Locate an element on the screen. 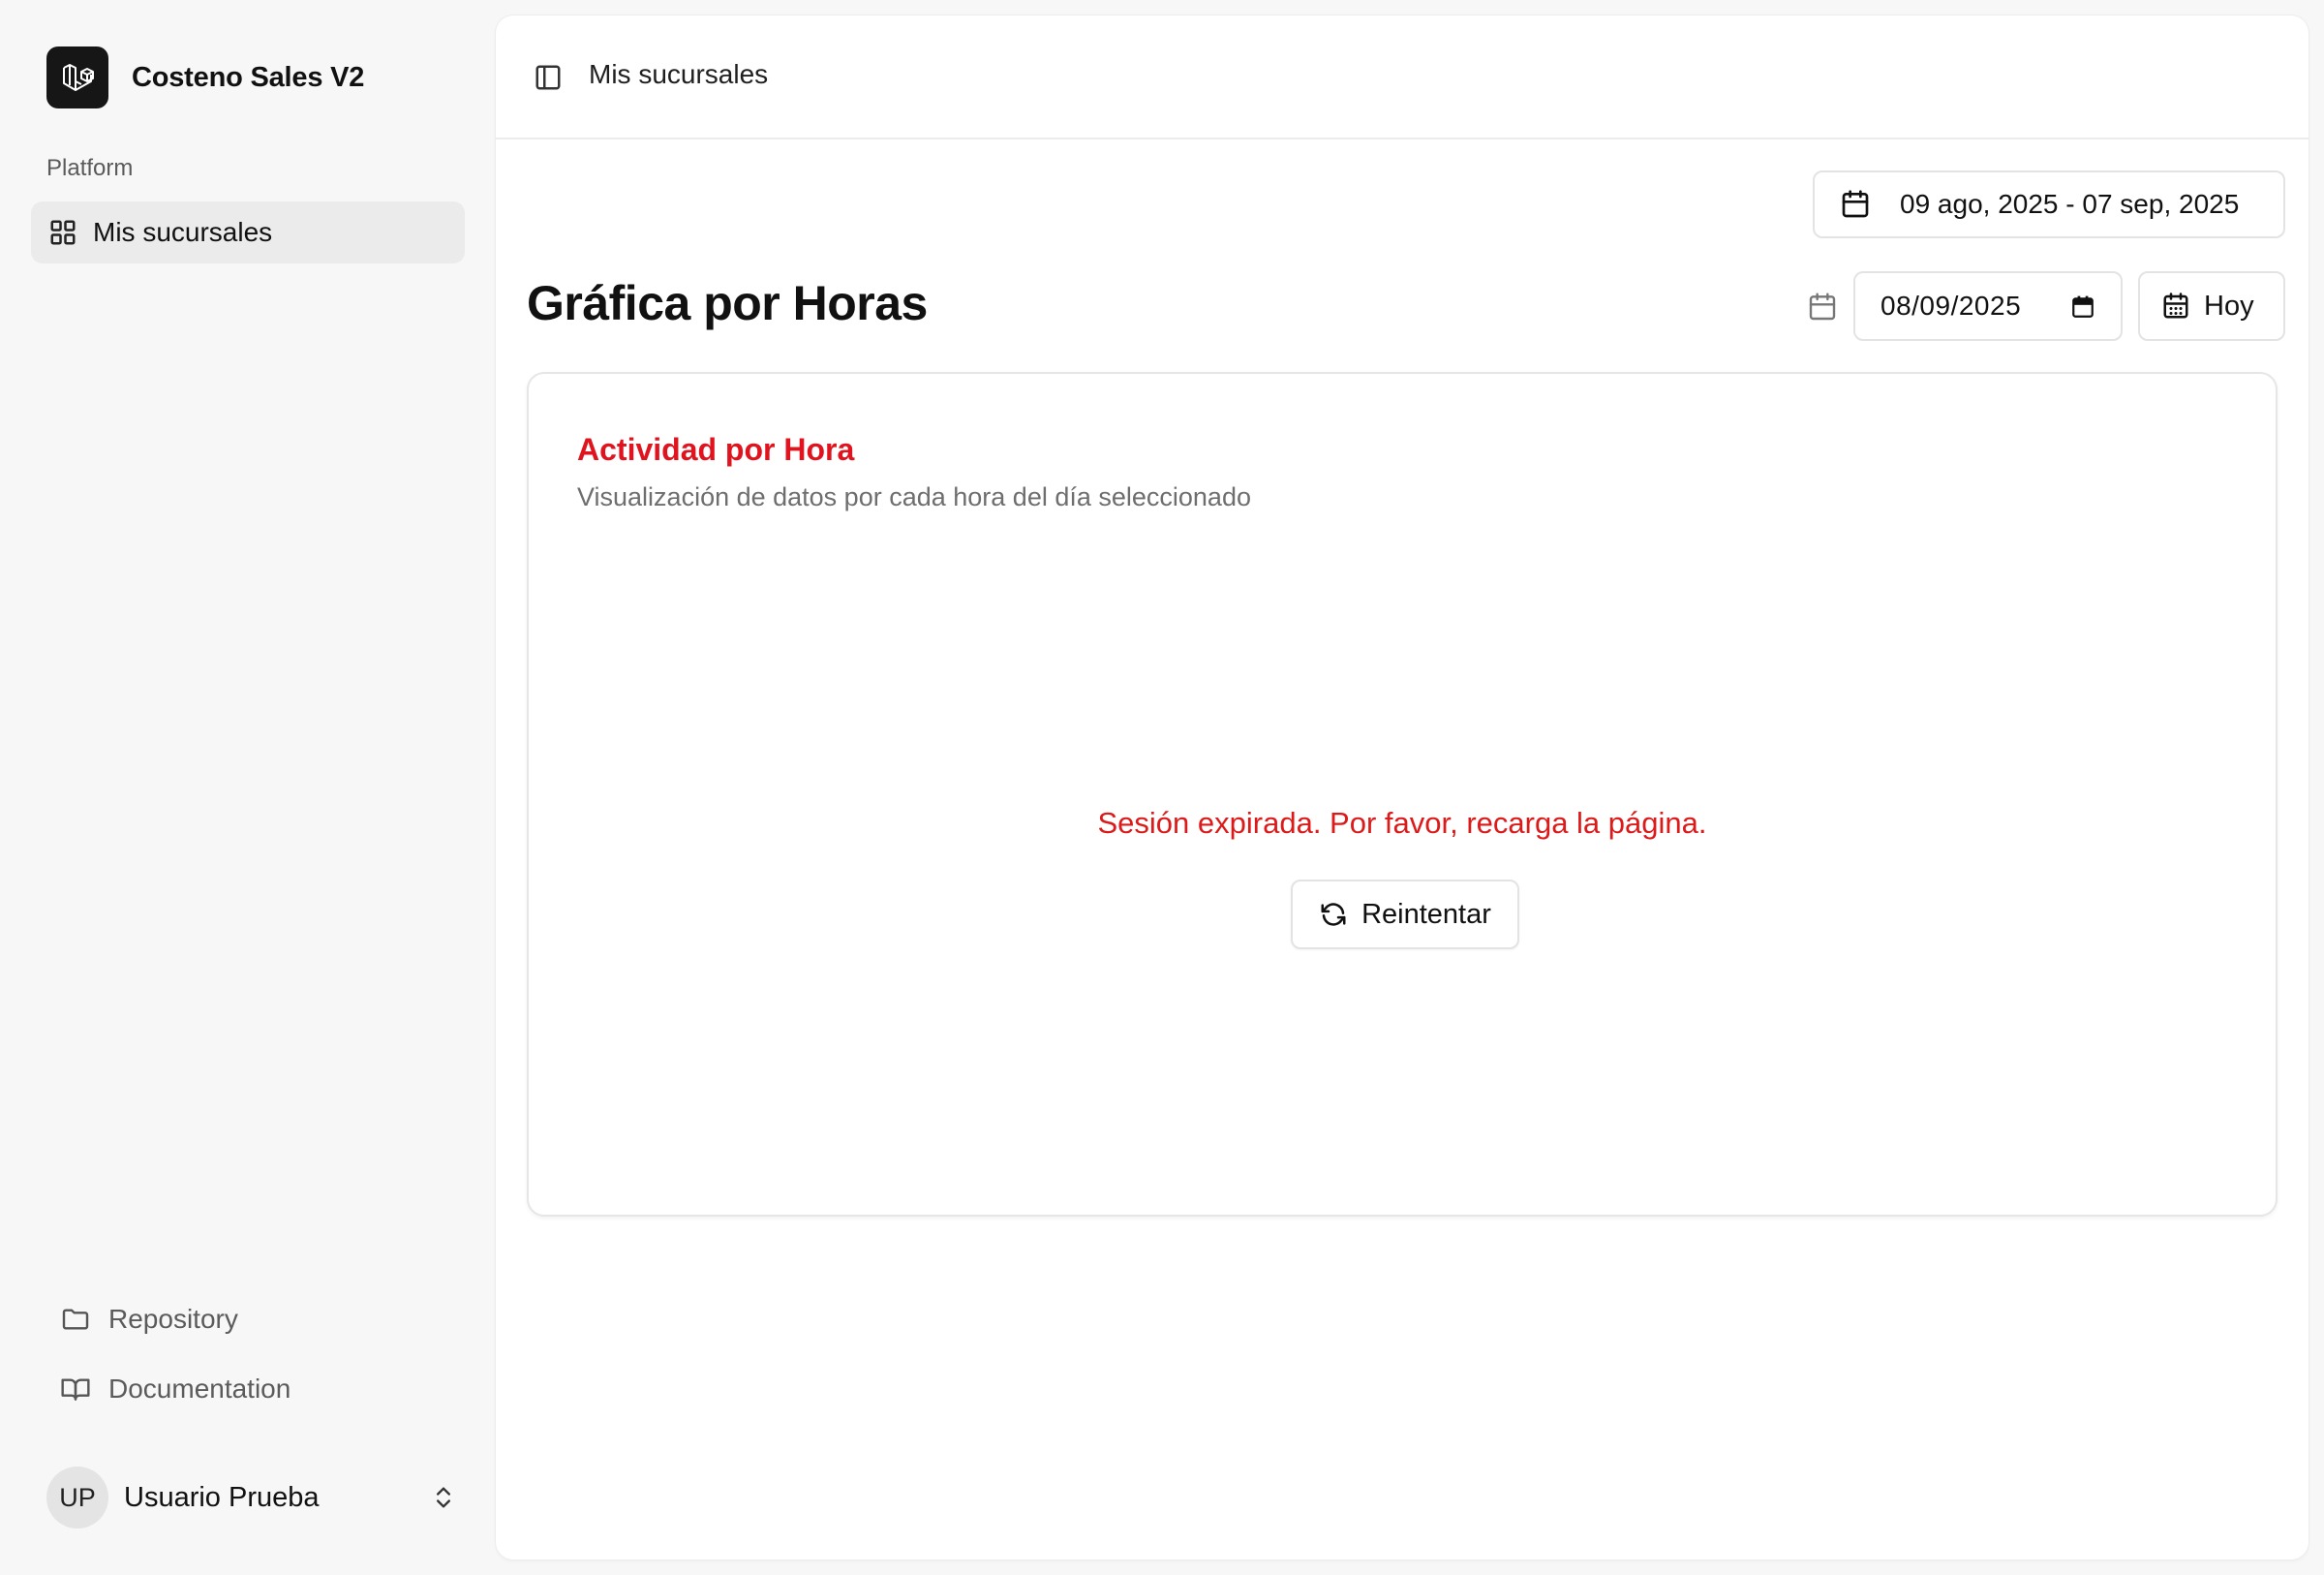 This screenshot has width=2324, height=1575. top-bar: Mis sucursales is located at coordinates (1403, 77).